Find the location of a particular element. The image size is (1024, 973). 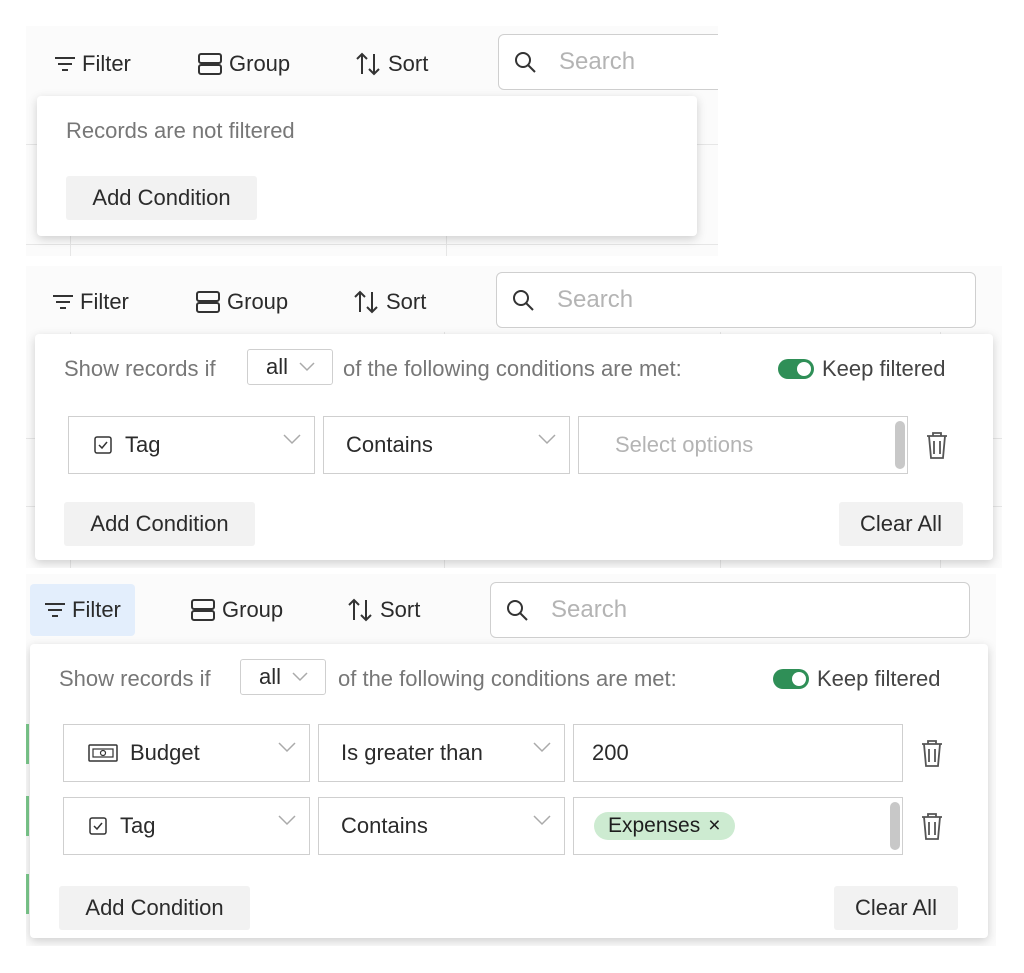

chip-remove-icon: × is located at coordinates (714, 826).